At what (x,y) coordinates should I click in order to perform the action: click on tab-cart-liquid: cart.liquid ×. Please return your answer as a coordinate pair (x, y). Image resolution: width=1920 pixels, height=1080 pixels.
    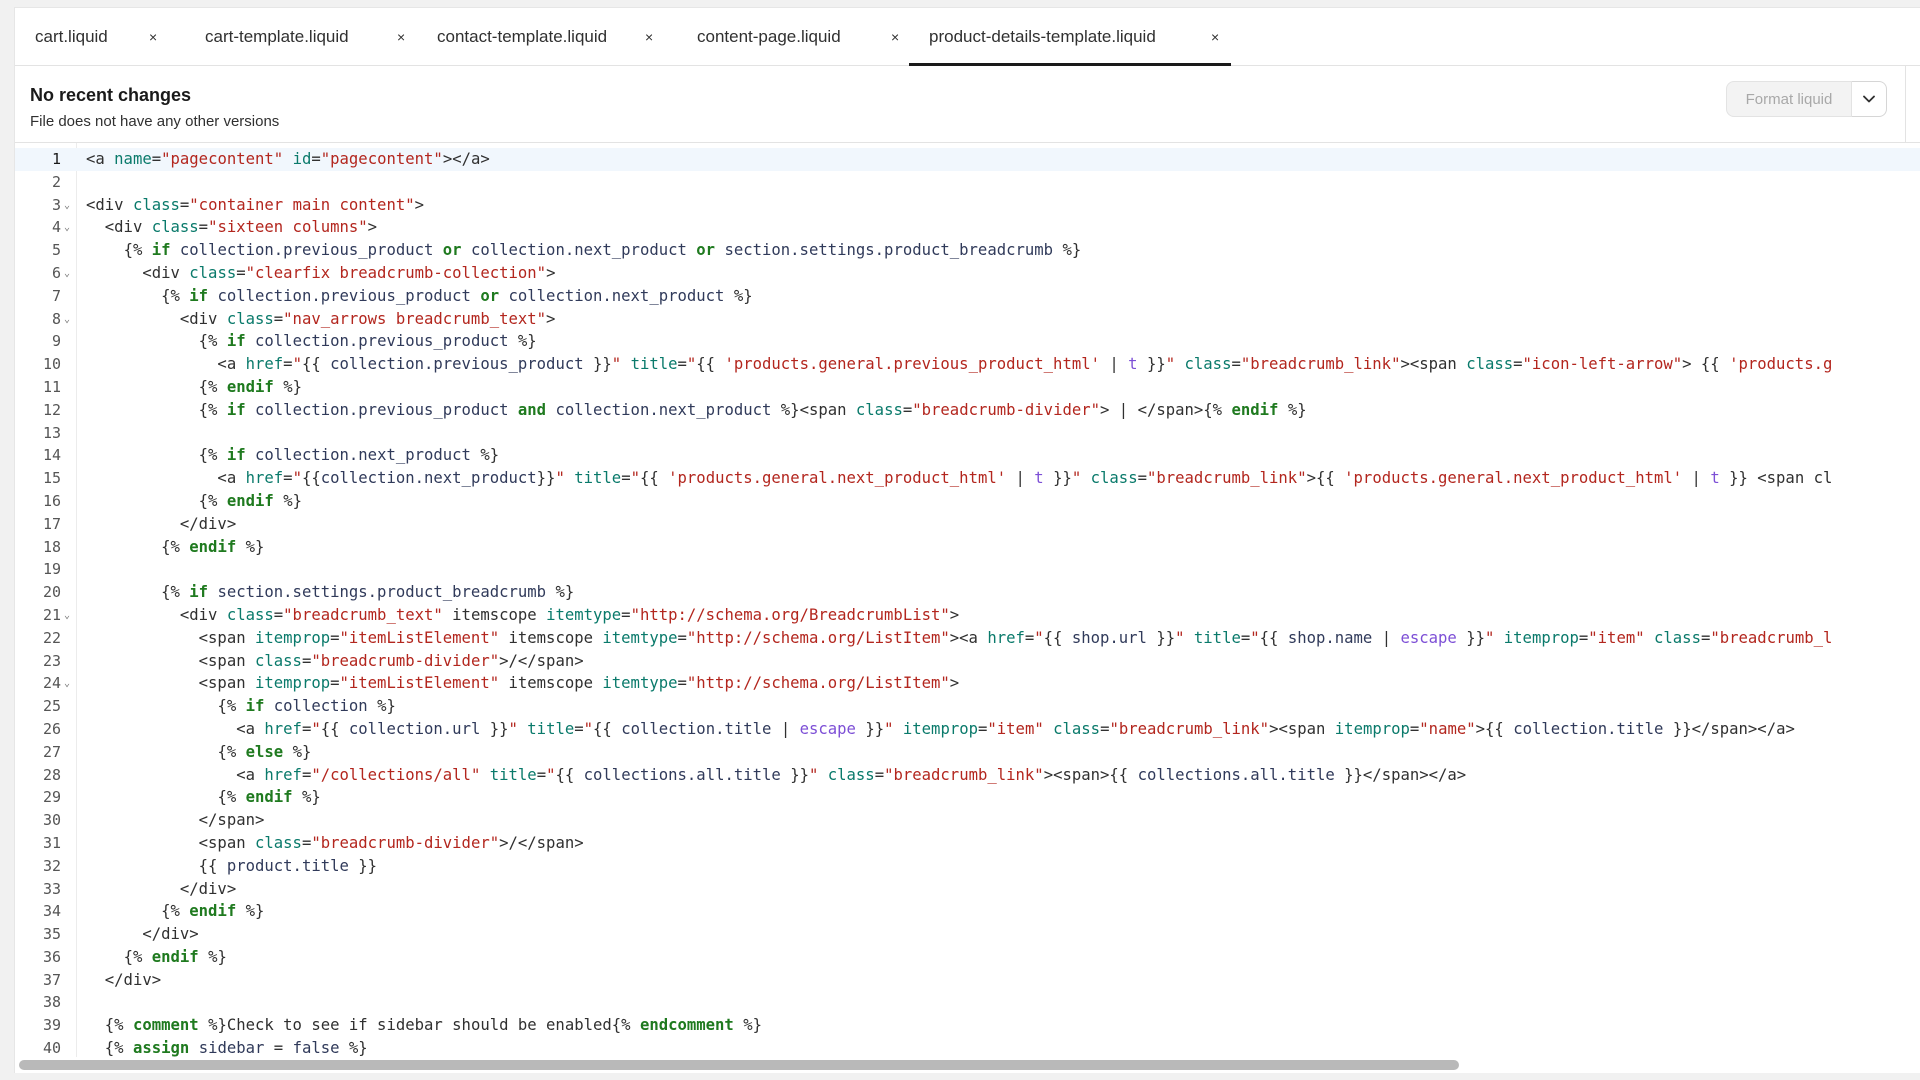
    Looking at the image, I should click on (100, 36).